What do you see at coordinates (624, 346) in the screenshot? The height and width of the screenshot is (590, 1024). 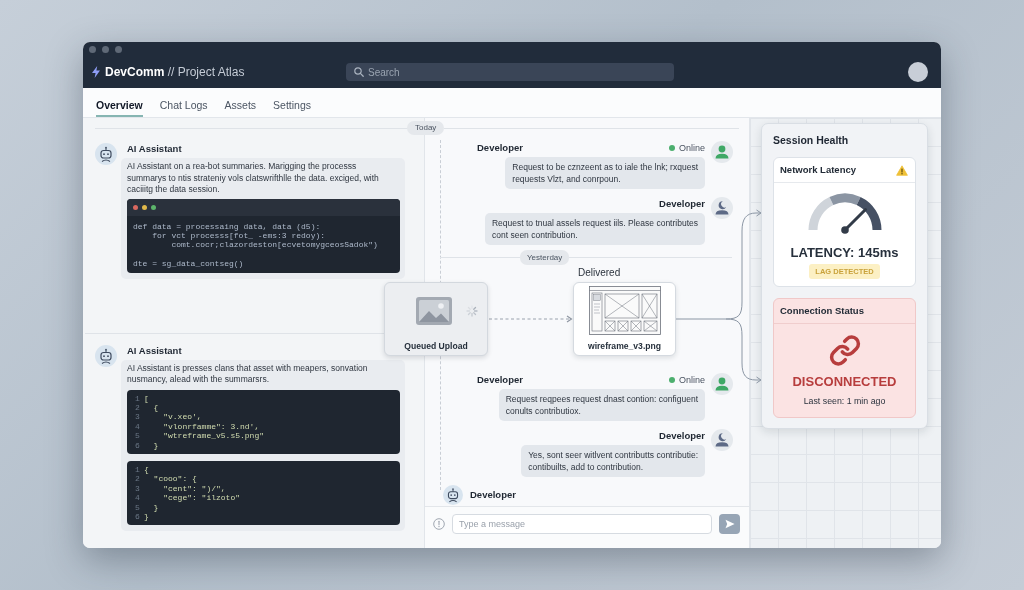 I see `file-label: wireframe_v3.png` at bounding box center [624, 346].